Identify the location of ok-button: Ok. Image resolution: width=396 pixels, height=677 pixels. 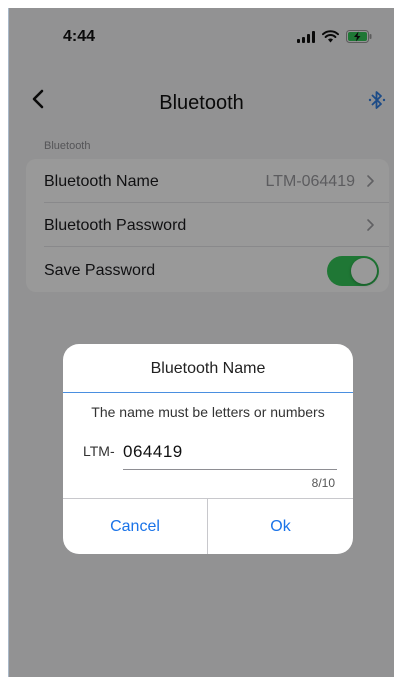
(280, 526).